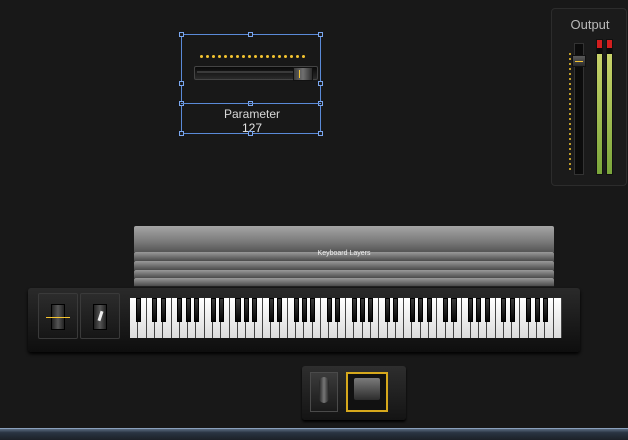 Image resolution: width=628 pixels, height=440 pixels. I want to click on pitch-bend-wheel, so click(58, 316).